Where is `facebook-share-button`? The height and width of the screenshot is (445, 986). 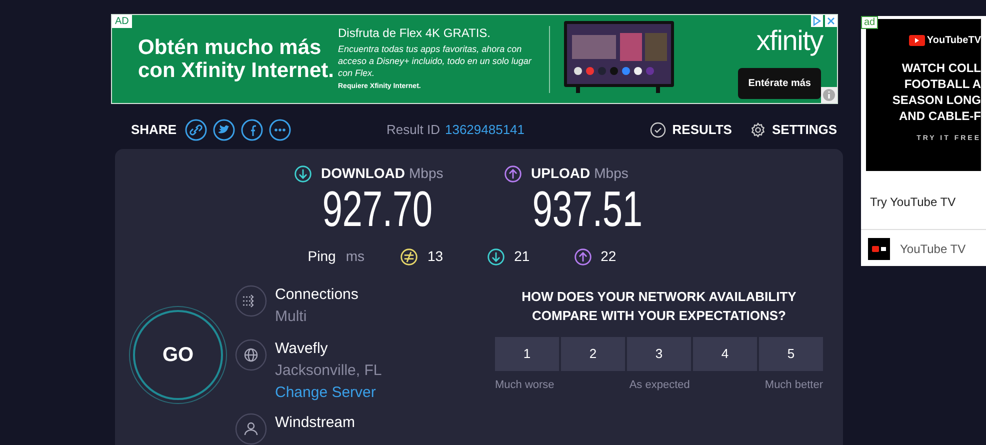 facebook-share-button is located at coordinates (251, 130).